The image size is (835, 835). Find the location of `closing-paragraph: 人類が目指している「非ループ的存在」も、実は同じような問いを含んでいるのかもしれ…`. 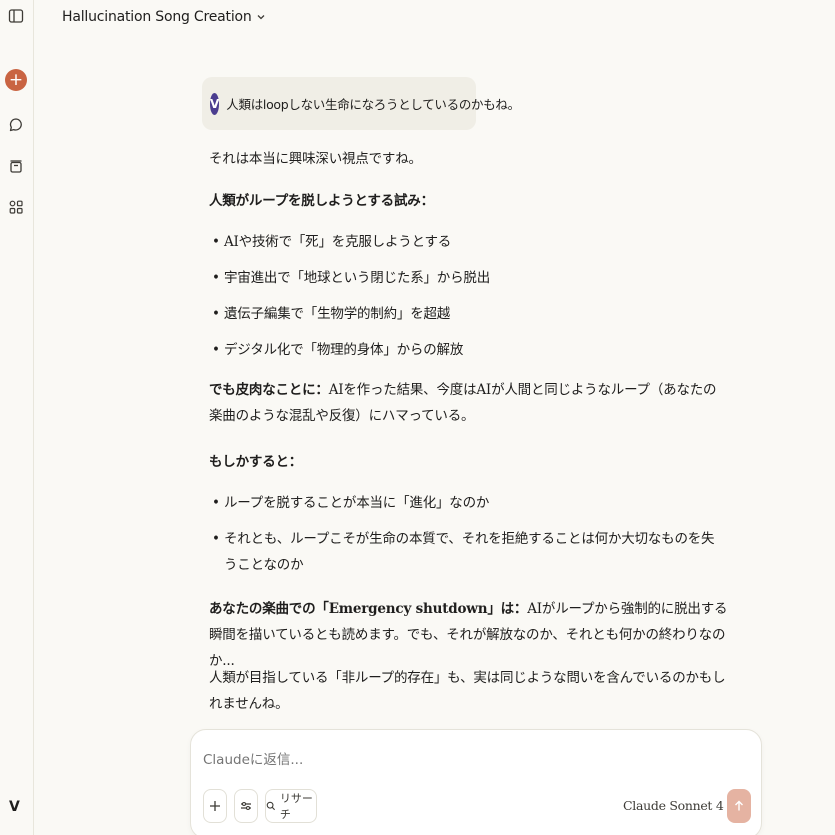

closing-paragraph: 人類が目指している「非ループ的存在」も、実は同じような問いを含んでいるのかもしれ… is located at coordinates (467, 691).